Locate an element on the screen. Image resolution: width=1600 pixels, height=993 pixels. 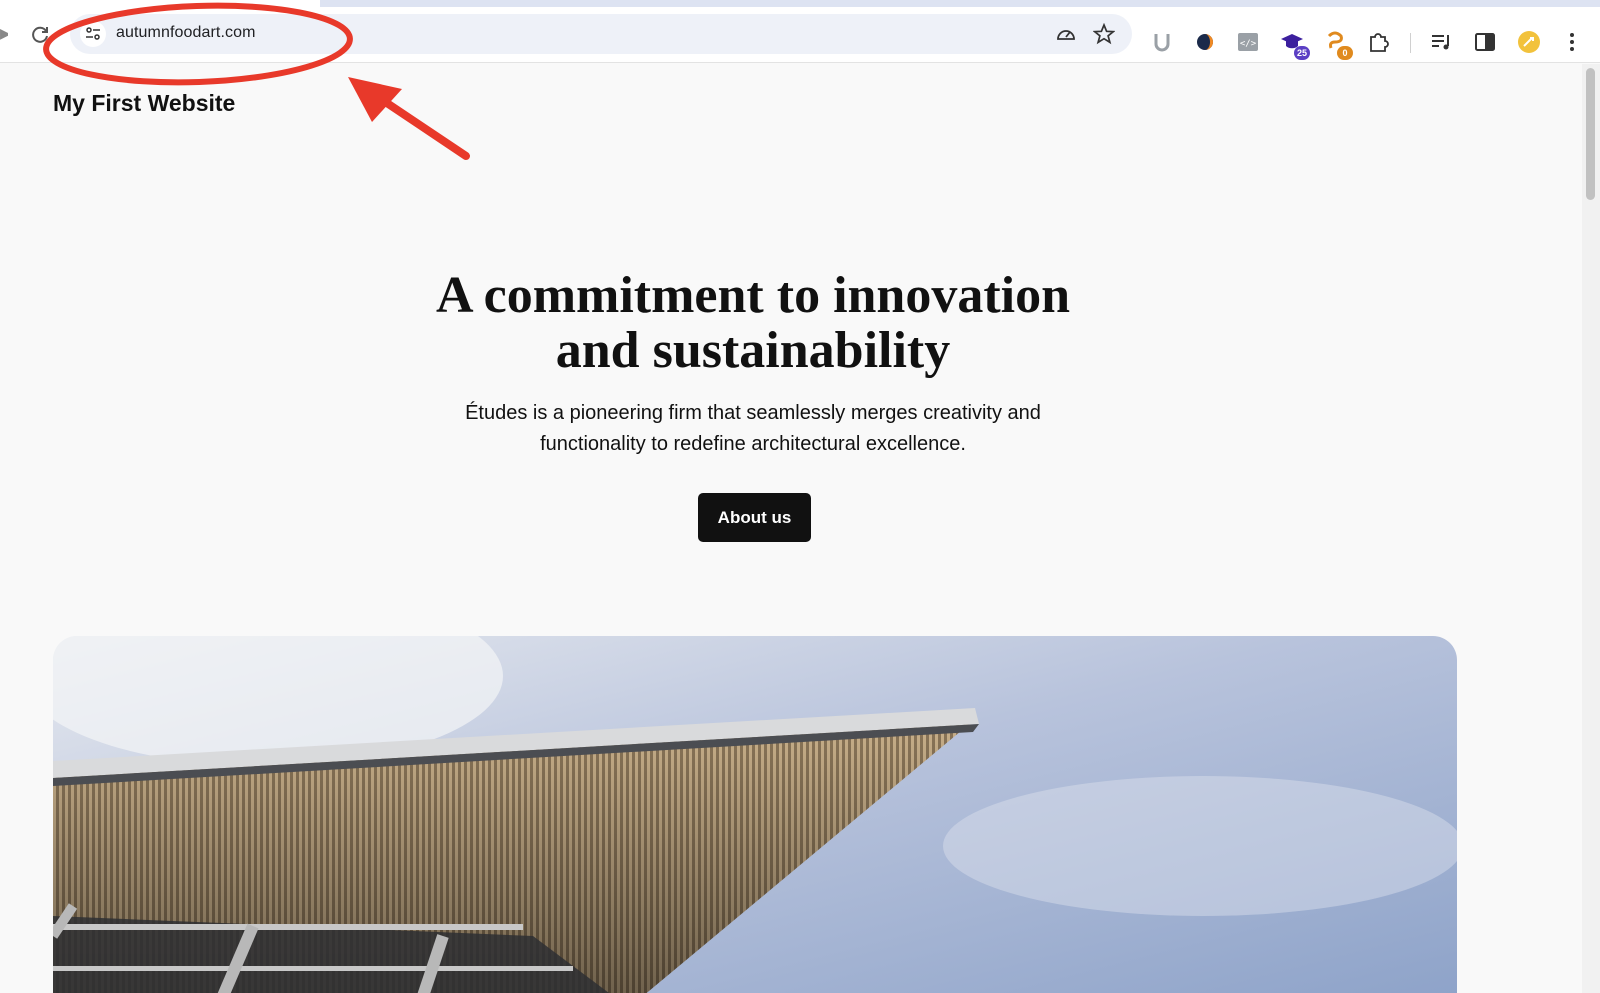
tab-strip is located at coordinates (800, 3).